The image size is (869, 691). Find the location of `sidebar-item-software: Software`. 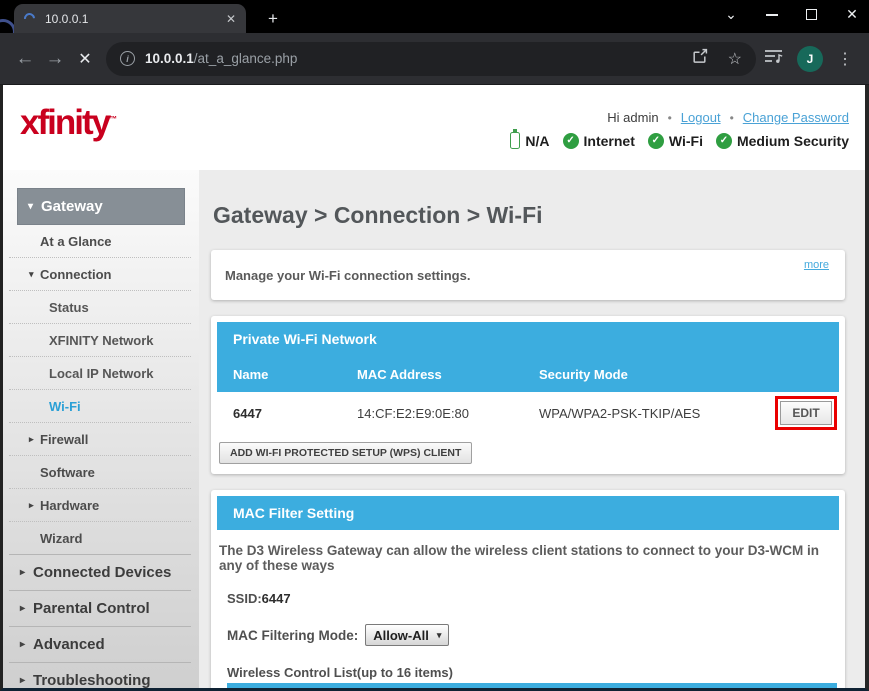

sidebar-item-software: Software is located at coordinates (100, 472).